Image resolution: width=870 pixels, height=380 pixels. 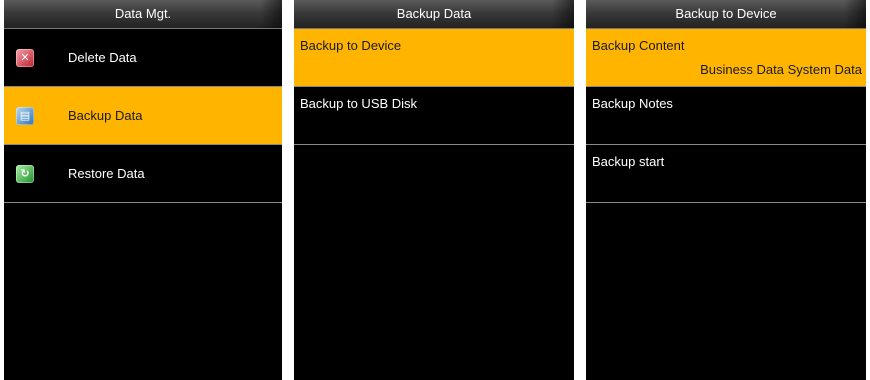 I want to click on menu-item-label: Backup to USB Disk, so click(x=359, y=103).